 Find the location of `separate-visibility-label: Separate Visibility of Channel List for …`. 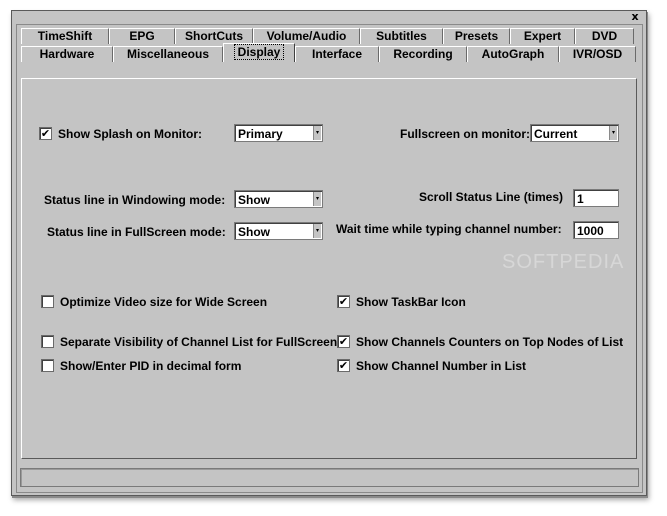

separate-visibility-label: Separate Visibility of Channel List for … is located at coordinates (199, 342).